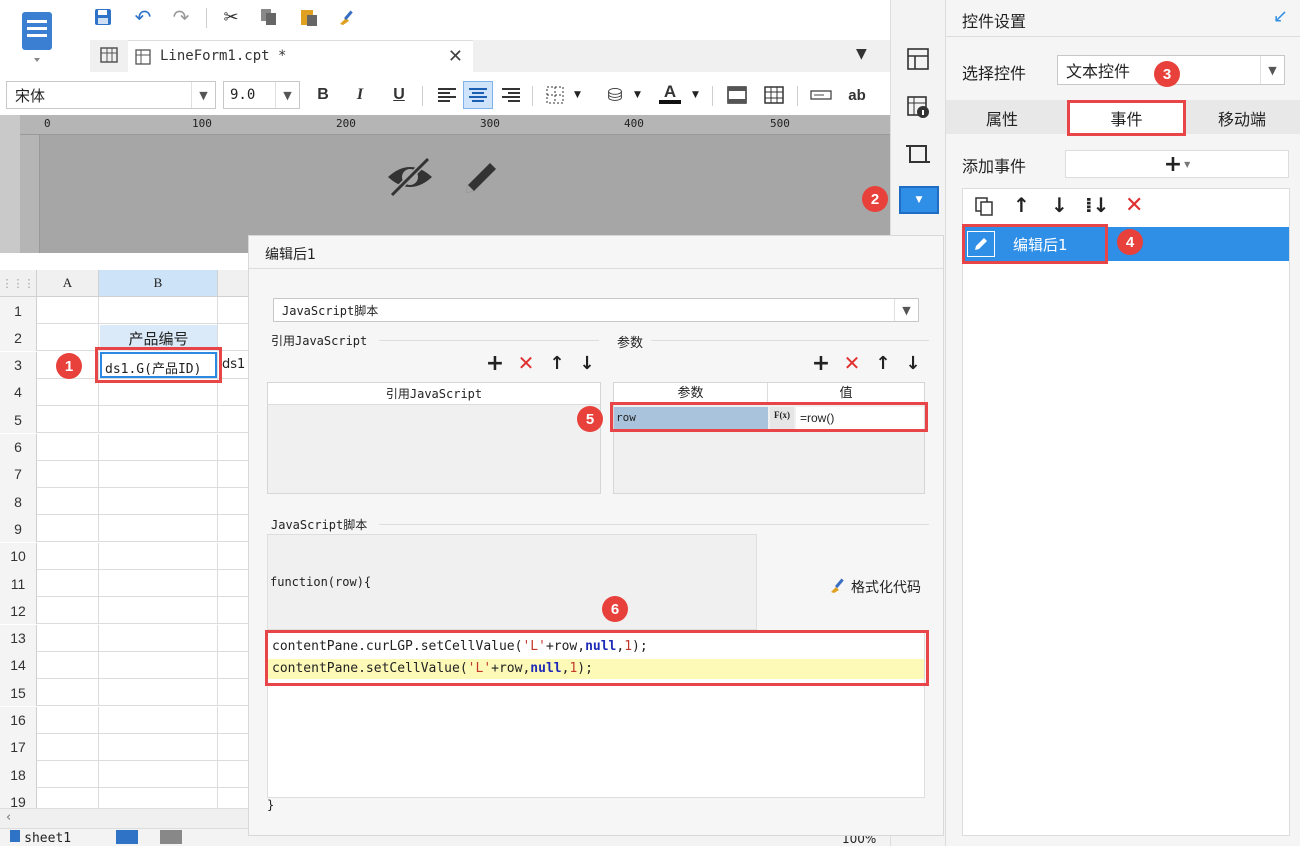  What do you see at coordinates (231, 17) in the screenshot?
I see `cut-icon: ✂` at bounding box center [231, 17].